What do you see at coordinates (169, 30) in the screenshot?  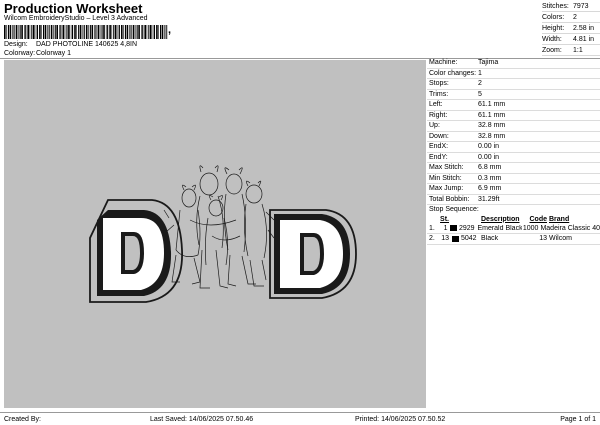 I see `barcode-suffix: ,` at bounding box center [169, 30].